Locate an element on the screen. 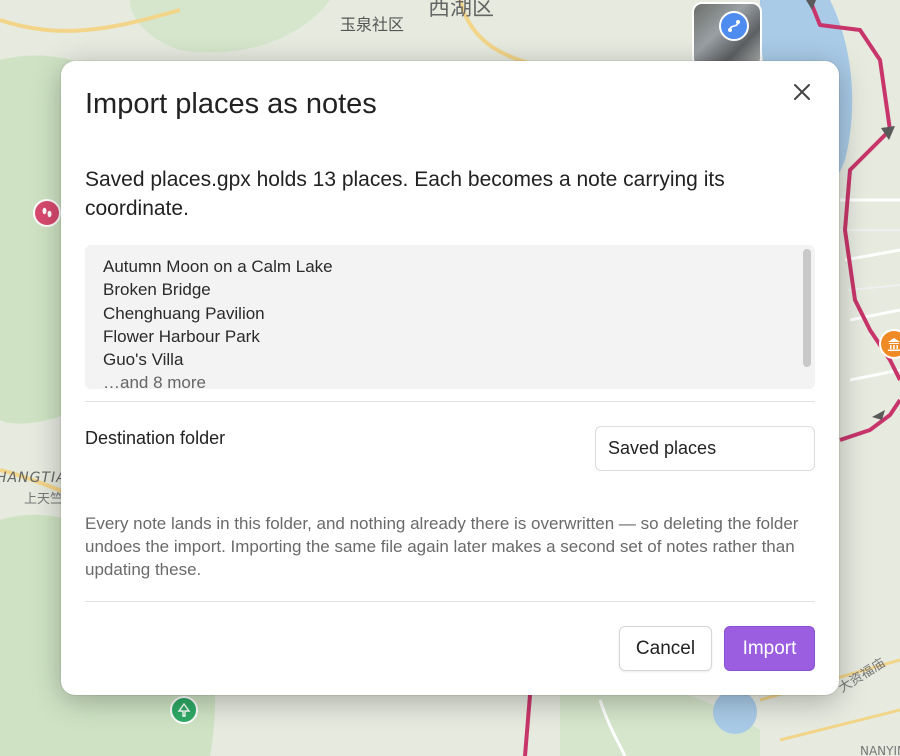 This screenshot has width=900, height=756. list-item: Chenghuang Pavilion is located at coordinates (184, 313).